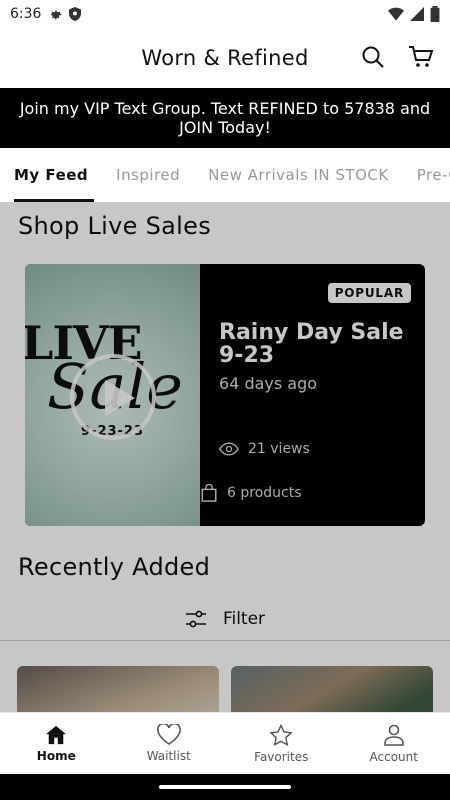 The width and height of the screenshot is (450, 800). What do you see at coordinates (225, 14) in the screenshot?
I see `status-bar: 6:36` at bounding box center [225, 14].